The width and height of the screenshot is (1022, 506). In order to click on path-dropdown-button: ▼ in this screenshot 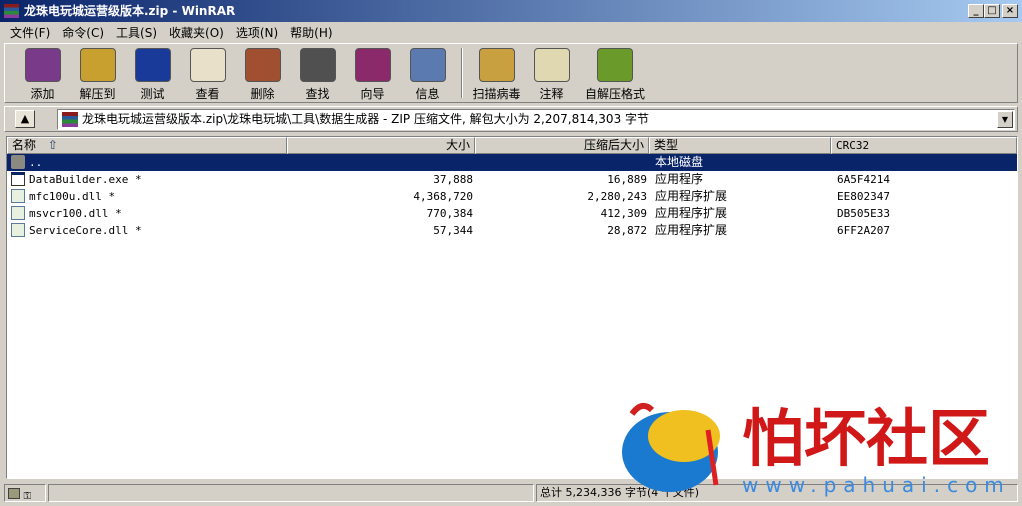, I will do `click(1005, 119)`.